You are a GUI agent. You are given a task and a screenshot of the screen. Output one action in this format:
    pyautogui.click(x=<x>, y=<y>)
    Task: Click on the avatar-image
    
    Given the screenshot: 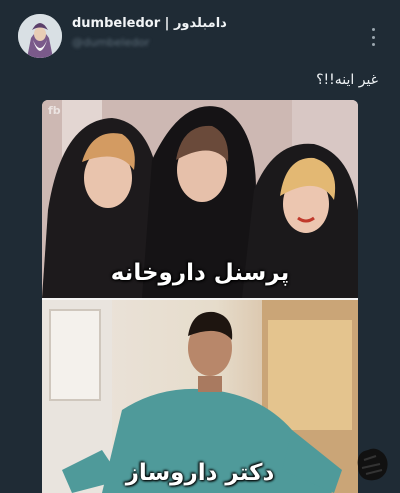 What is the action you would take?
    pyautogui.click(x=40, y=36)
    